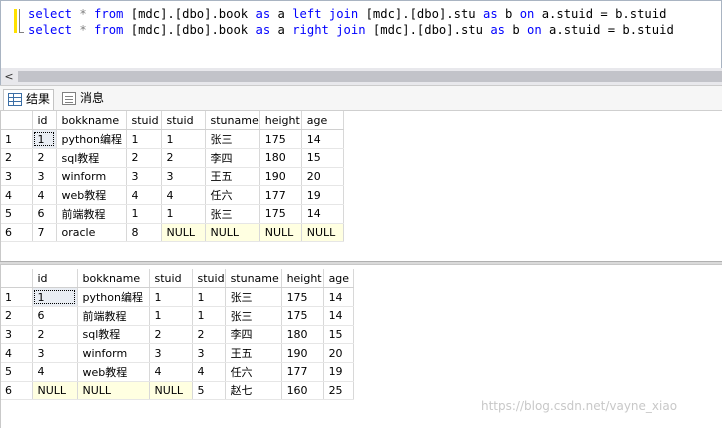  Describe the element at coordinates (17, 335) in the screenshot. I see `row-number: 3` at that location.